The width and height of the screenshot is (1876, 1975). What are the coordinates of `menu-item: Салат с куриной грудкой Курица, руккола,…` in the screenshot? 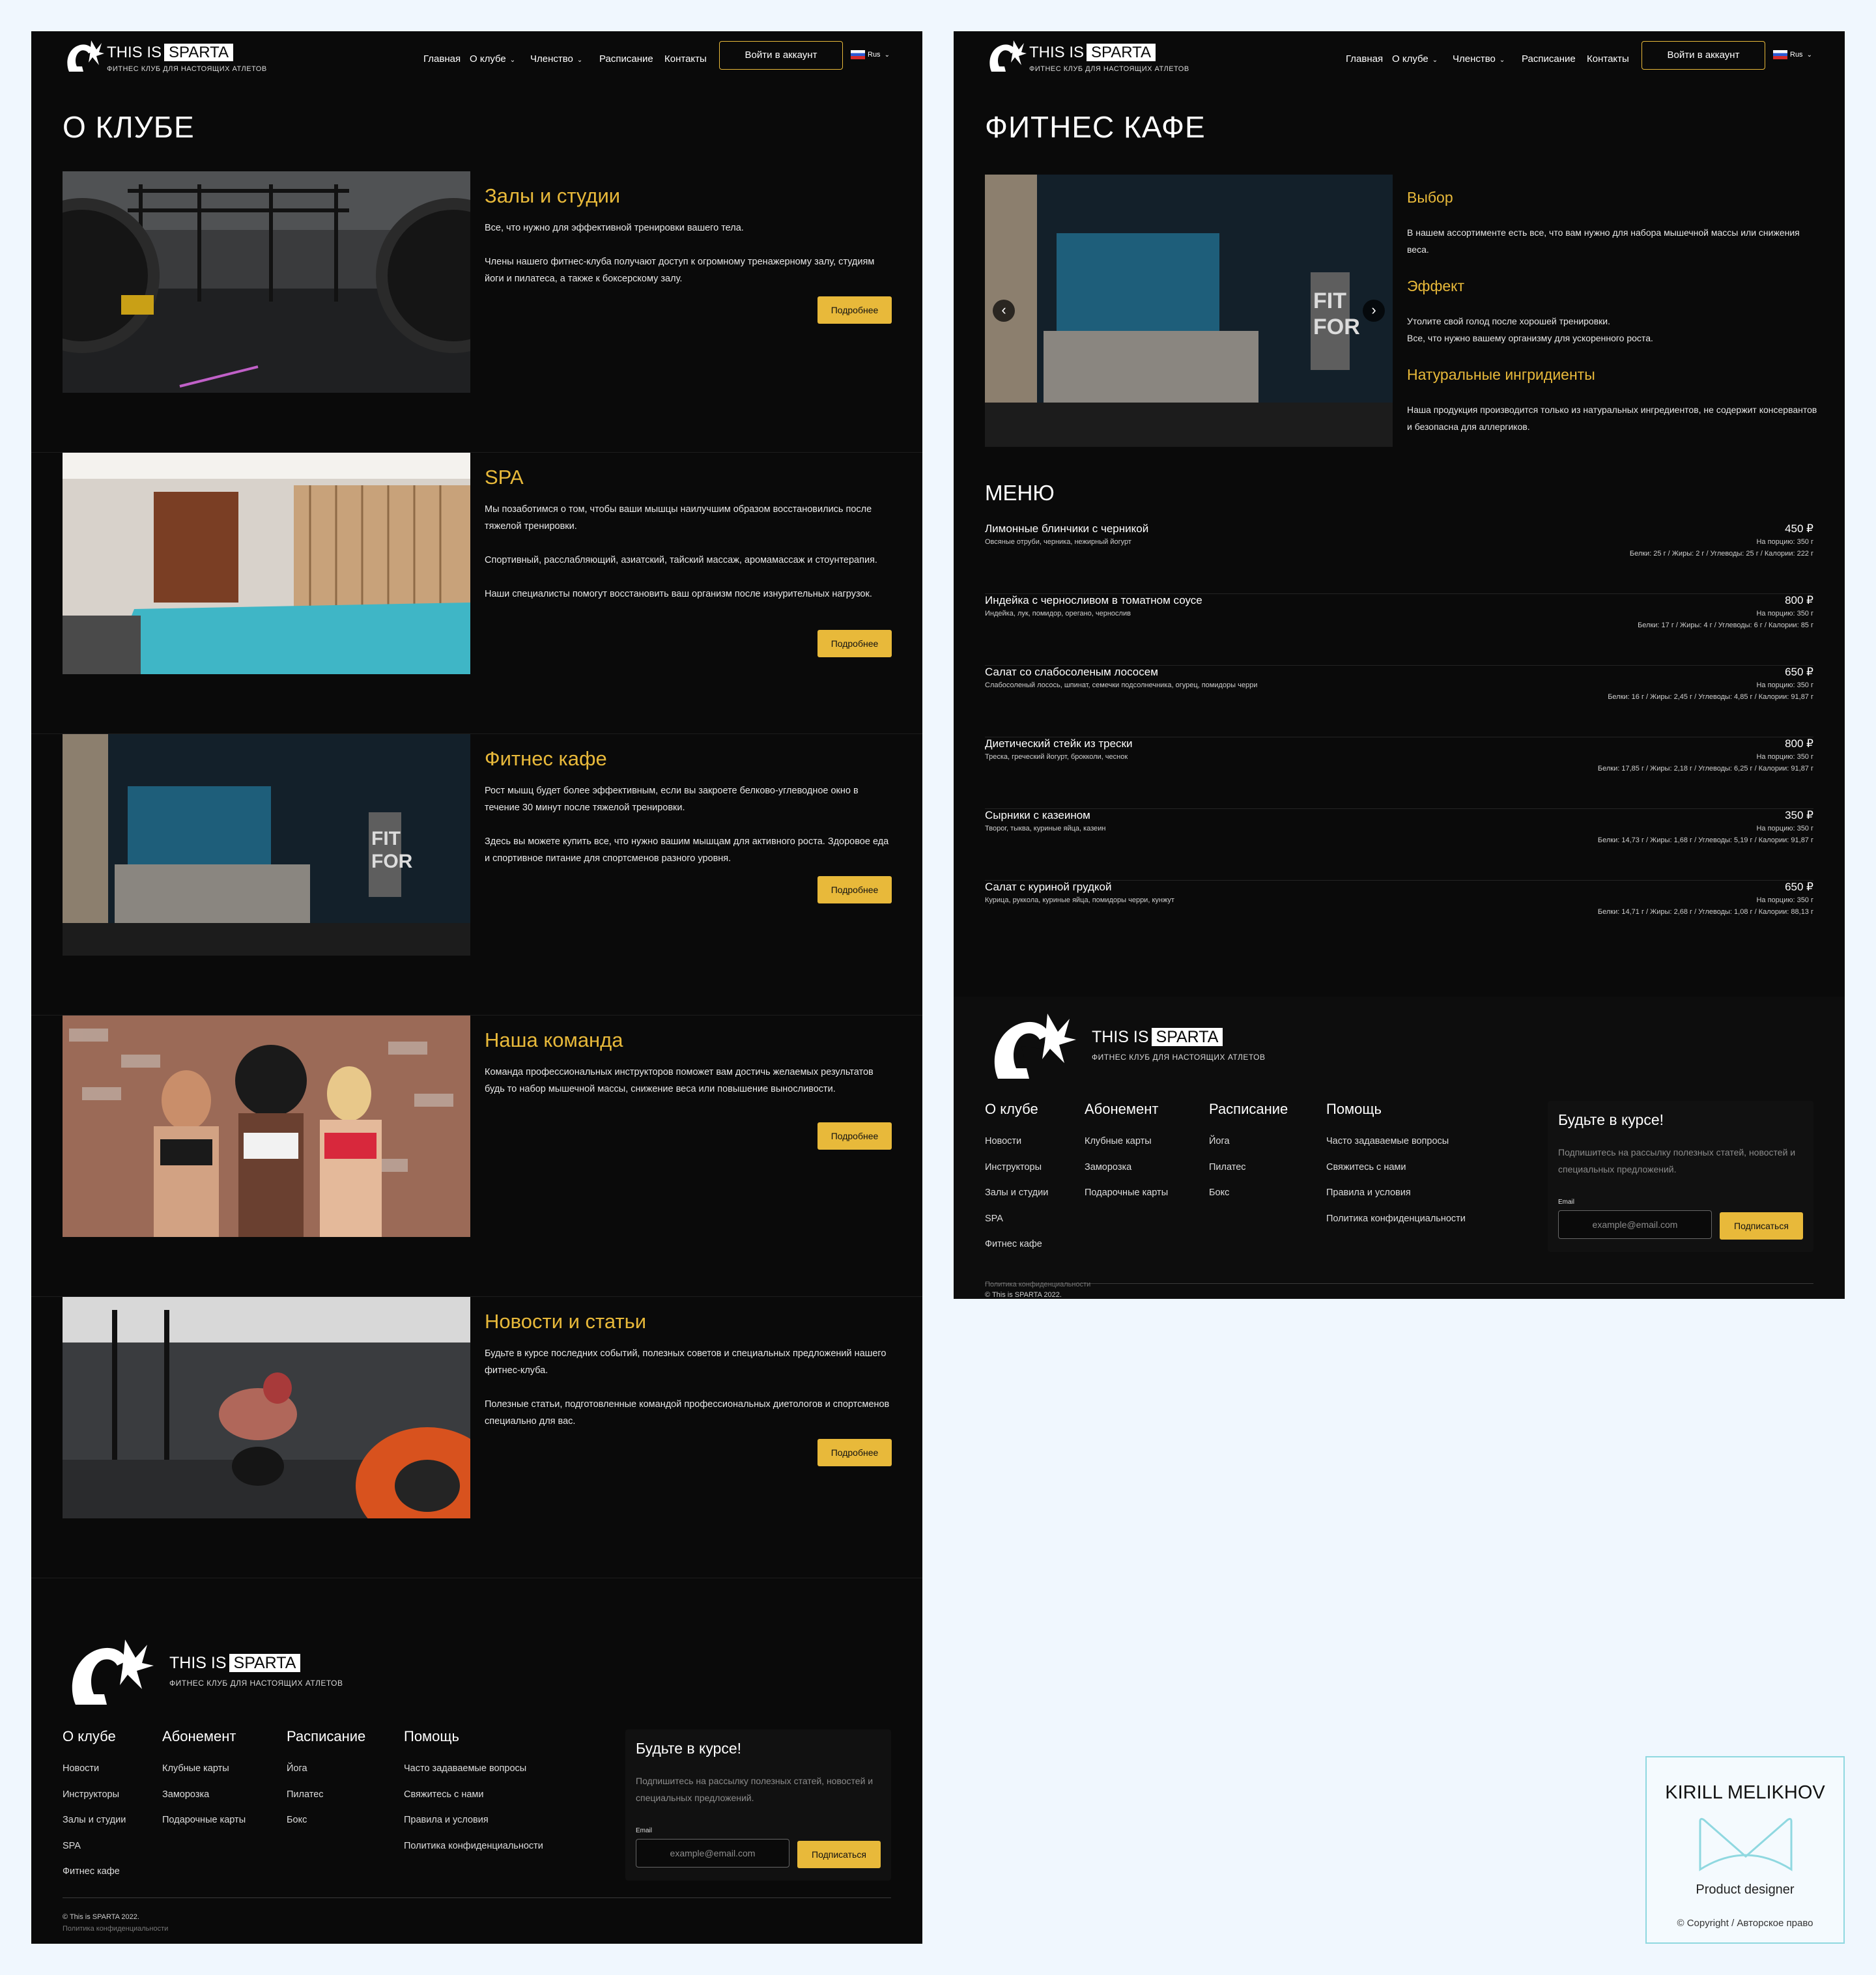 It's located at (1399, 917).